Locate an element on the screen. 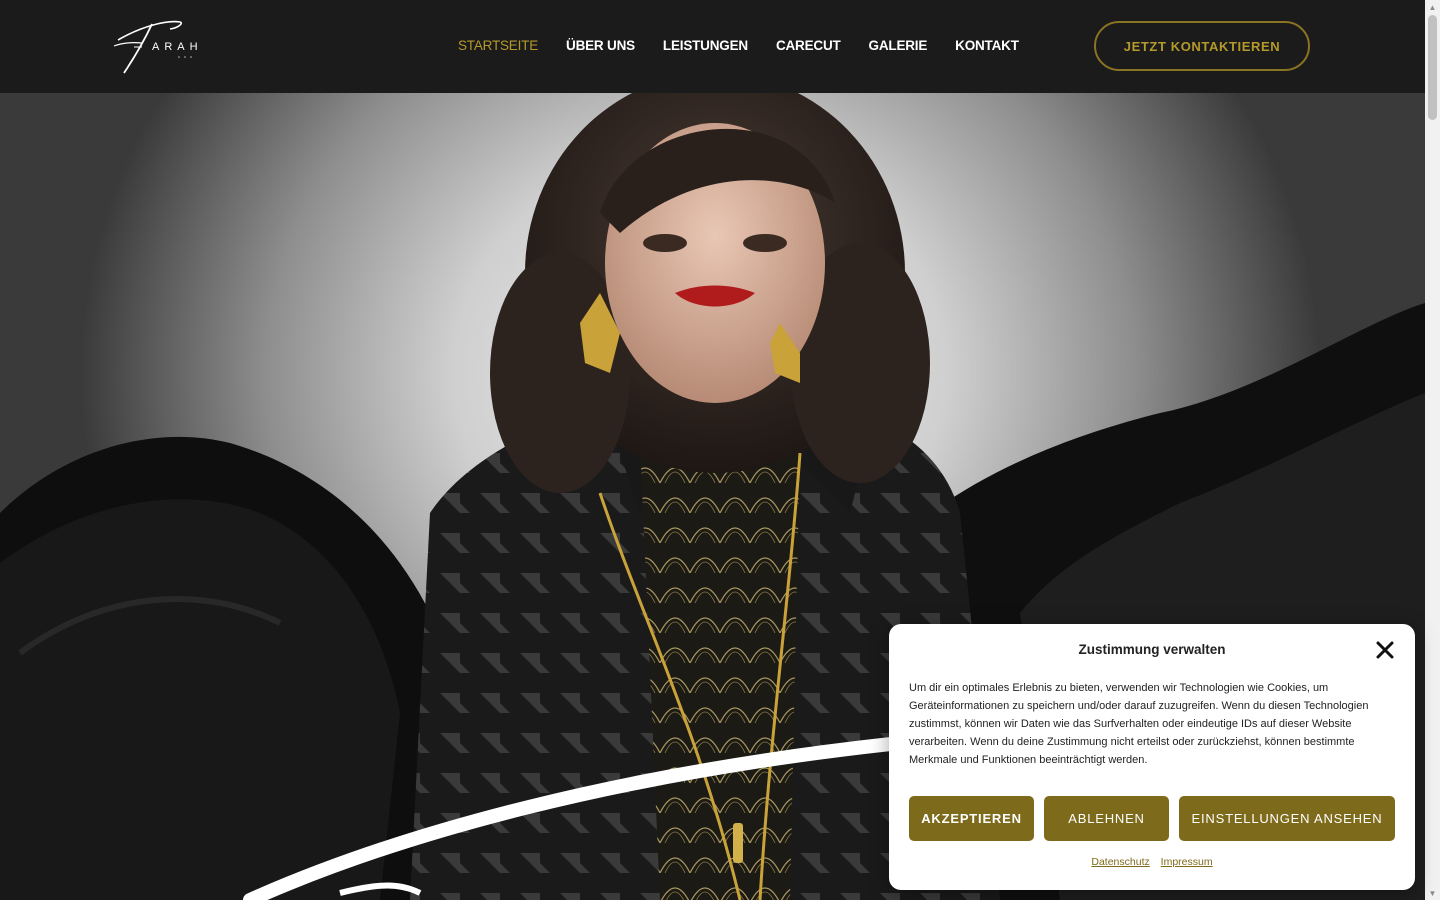 The image size is (1440, 900). view-preferences-button: EINSTELLUNGEN ANSEHEN is located at coordinates (1287, 818).